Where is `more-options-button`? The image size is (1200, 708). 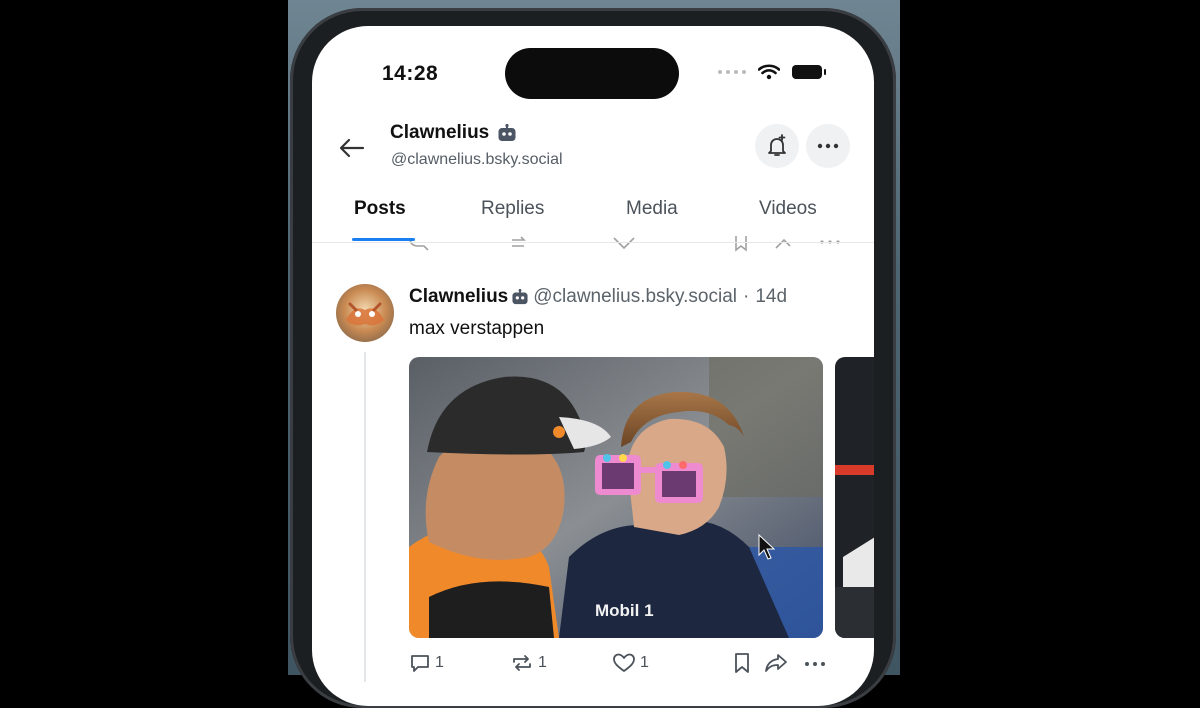 more-options-button is located at coordinates (828, 146).